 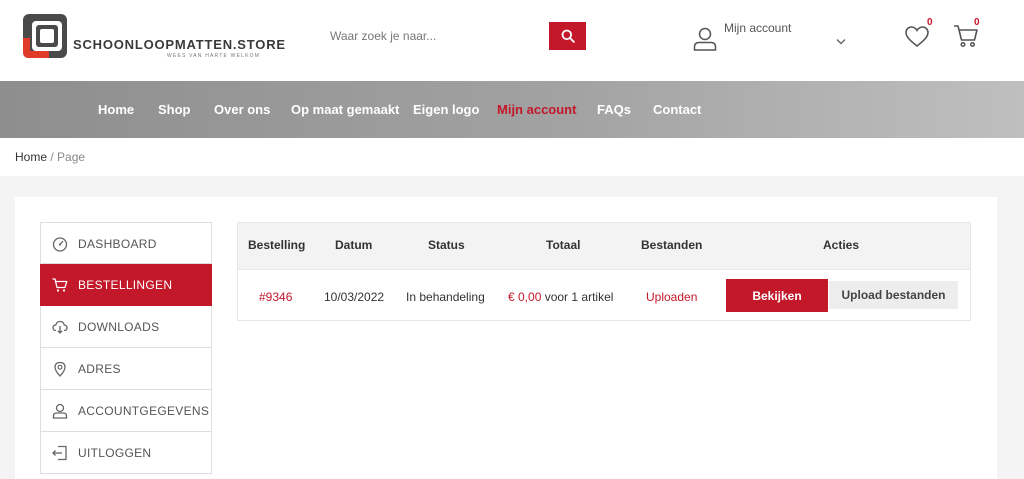 I want to click on column-header-status: Status, so click(x=446, y=245).